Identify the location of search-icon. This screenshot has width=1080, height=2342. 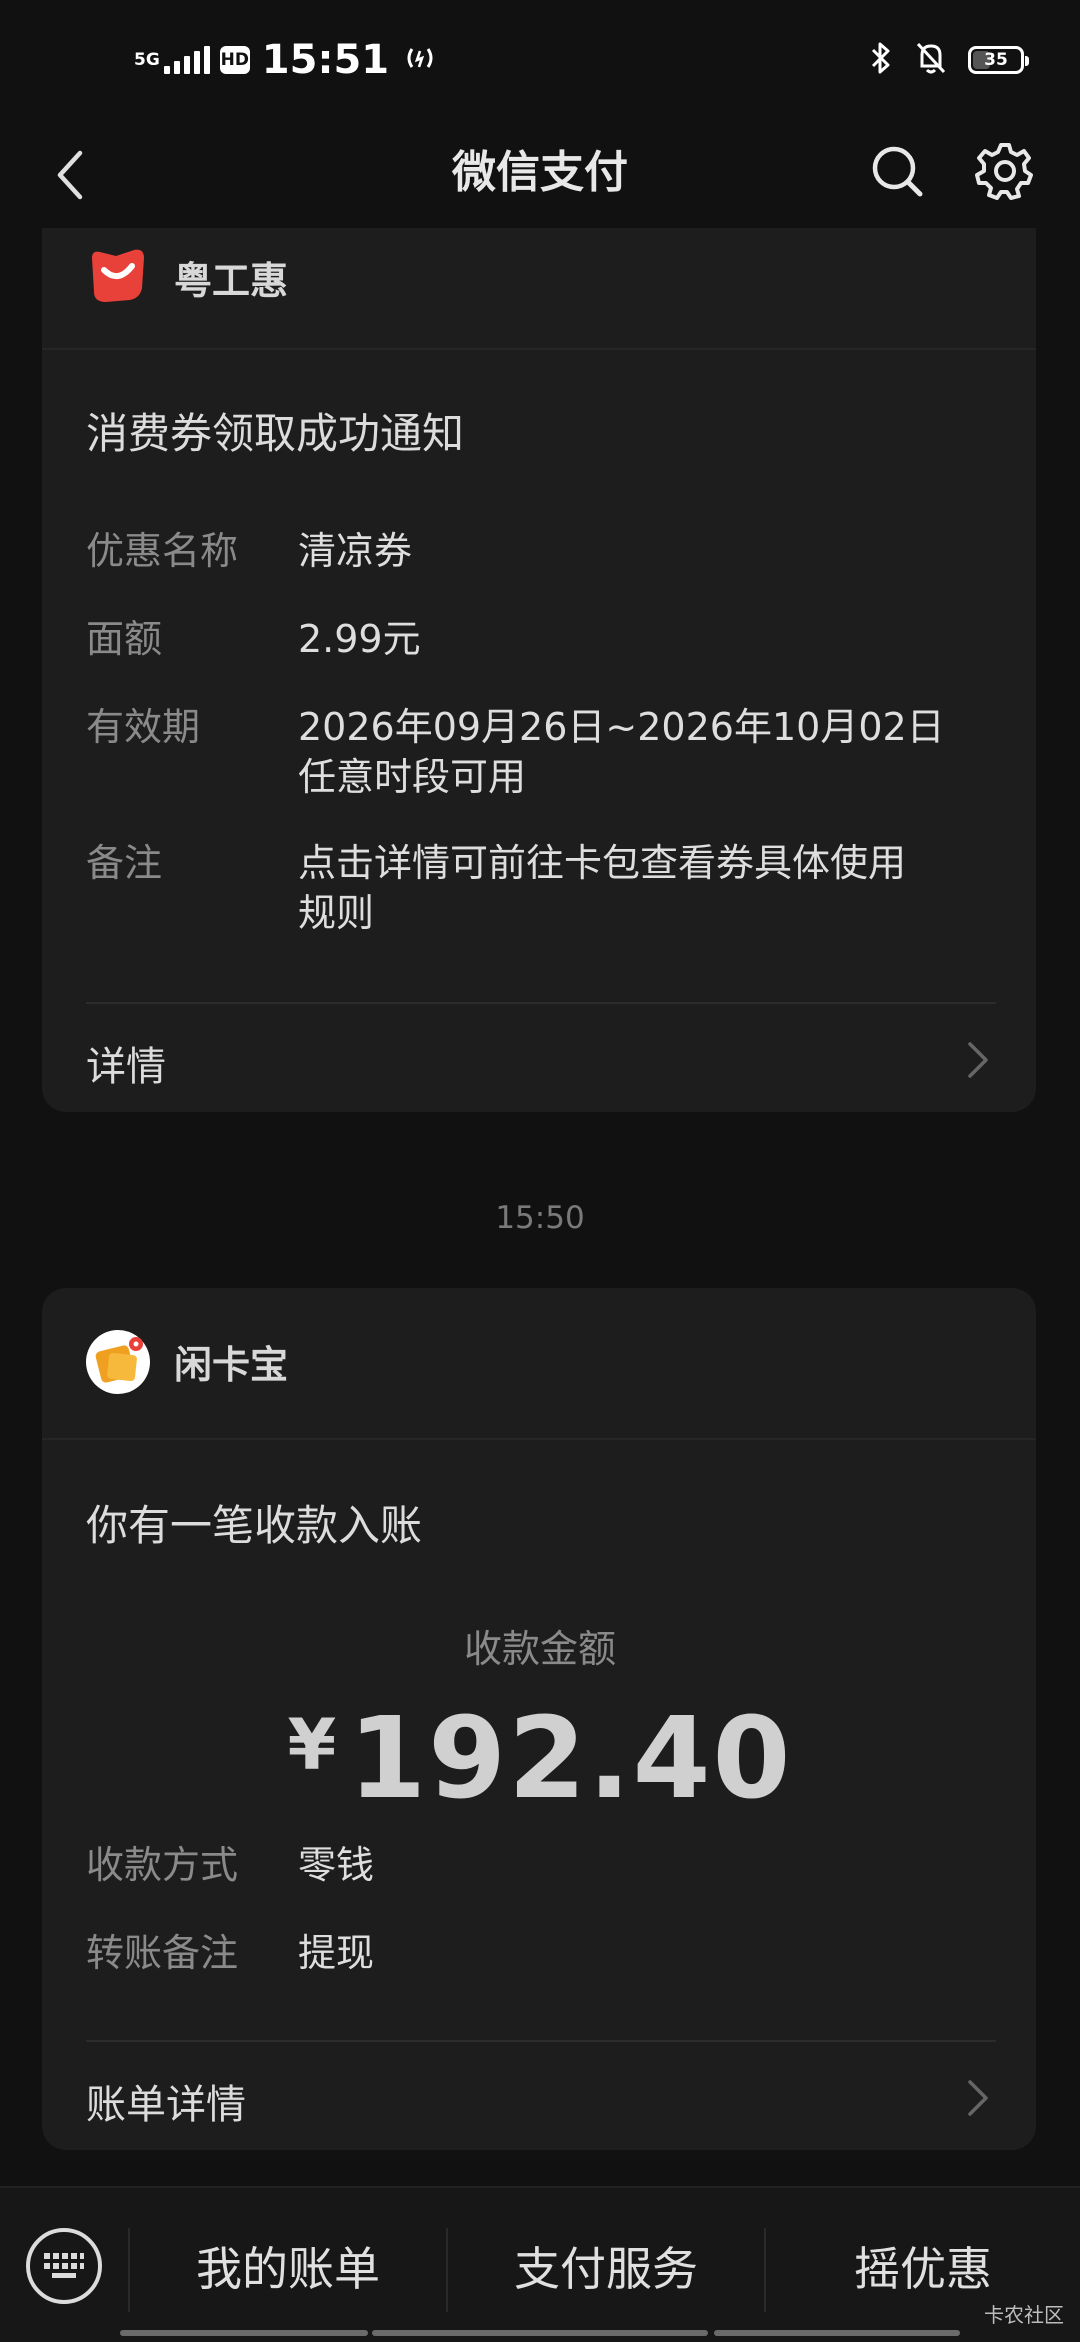
(897, 171).